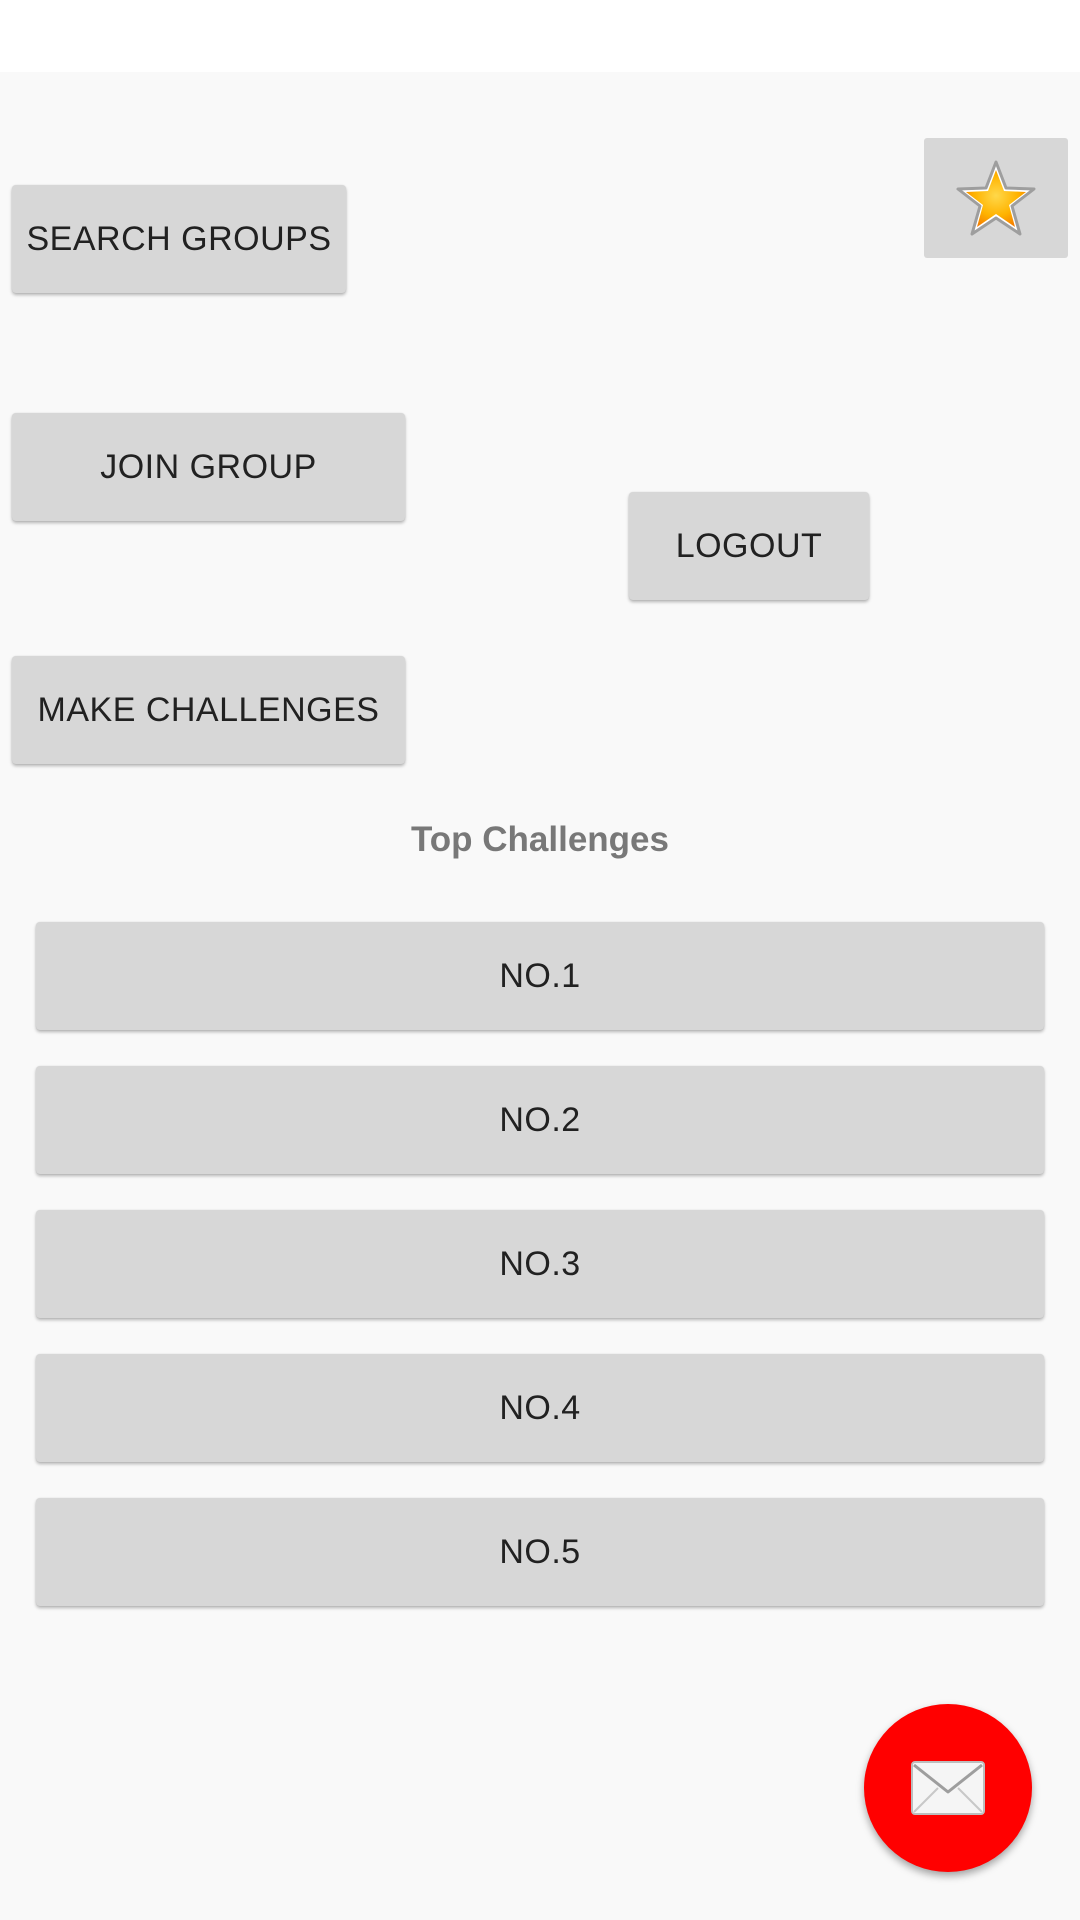 This screenshot has height=1920, width=1080. I want to click on favorite-button, so click(996, 198).